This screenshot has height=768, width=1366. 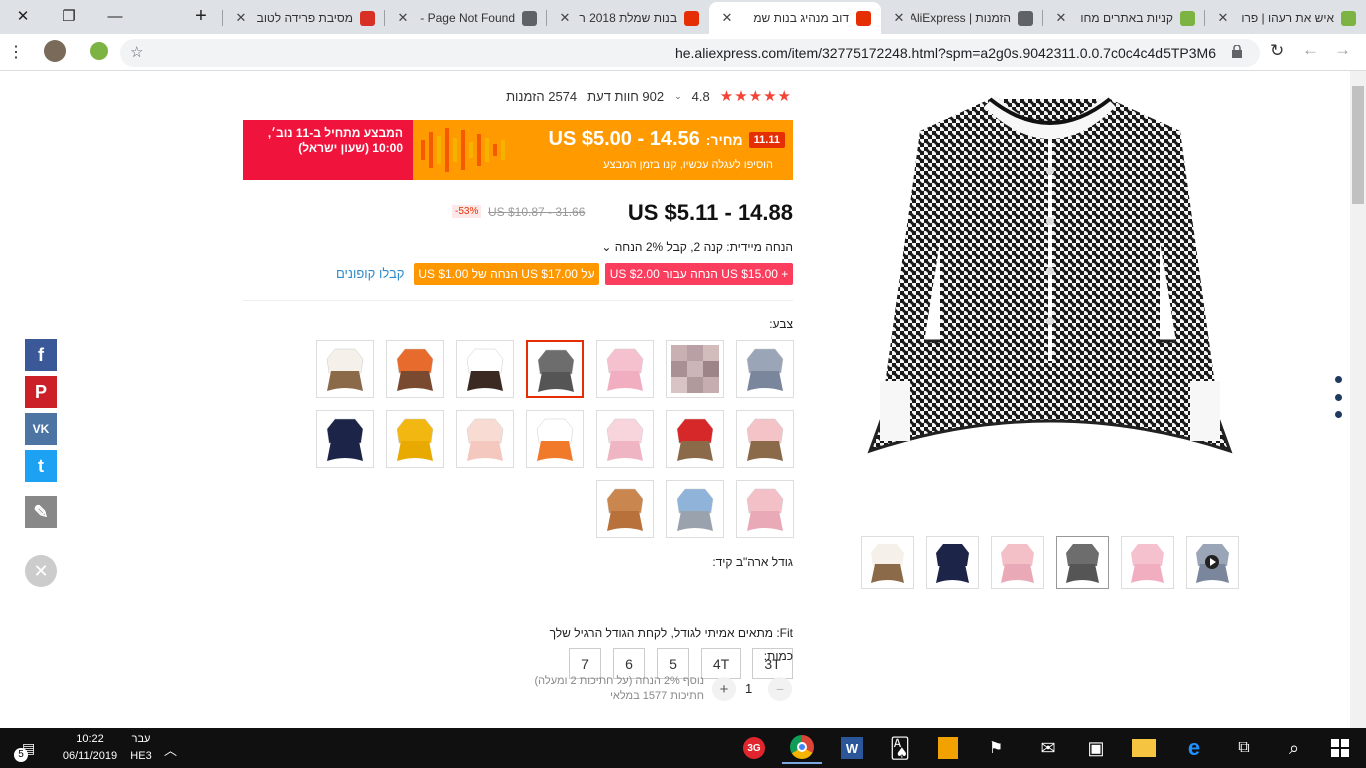 What do you see at coordinates (23, 16) in the screenshot?
I see `close-window-icon: ✕` at bounding box center [23, 16].